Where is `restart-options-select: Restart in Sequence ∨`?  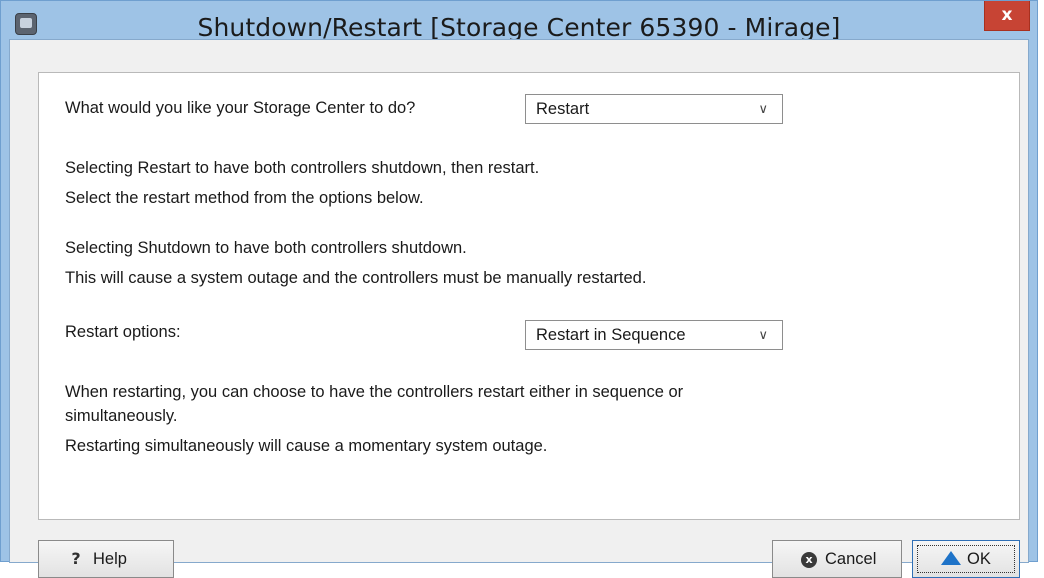
restart-options-select: Restart in Sequence ∨ is located at coordinates (654, 335).